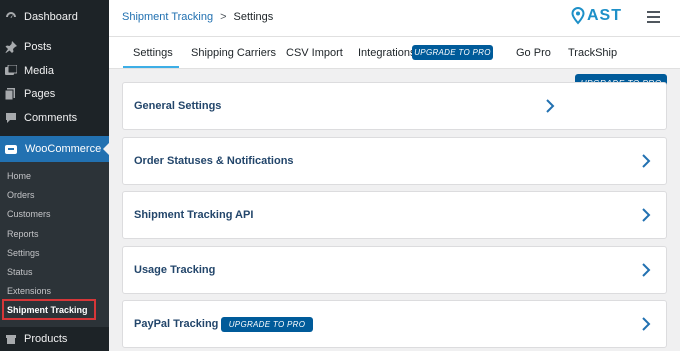 This screenshot has width=680, height=351. What do you see at coordinates (40, 94) in the screenshot?
I see `sidebar-item-label: Pages` at bounding box center [40, 94].